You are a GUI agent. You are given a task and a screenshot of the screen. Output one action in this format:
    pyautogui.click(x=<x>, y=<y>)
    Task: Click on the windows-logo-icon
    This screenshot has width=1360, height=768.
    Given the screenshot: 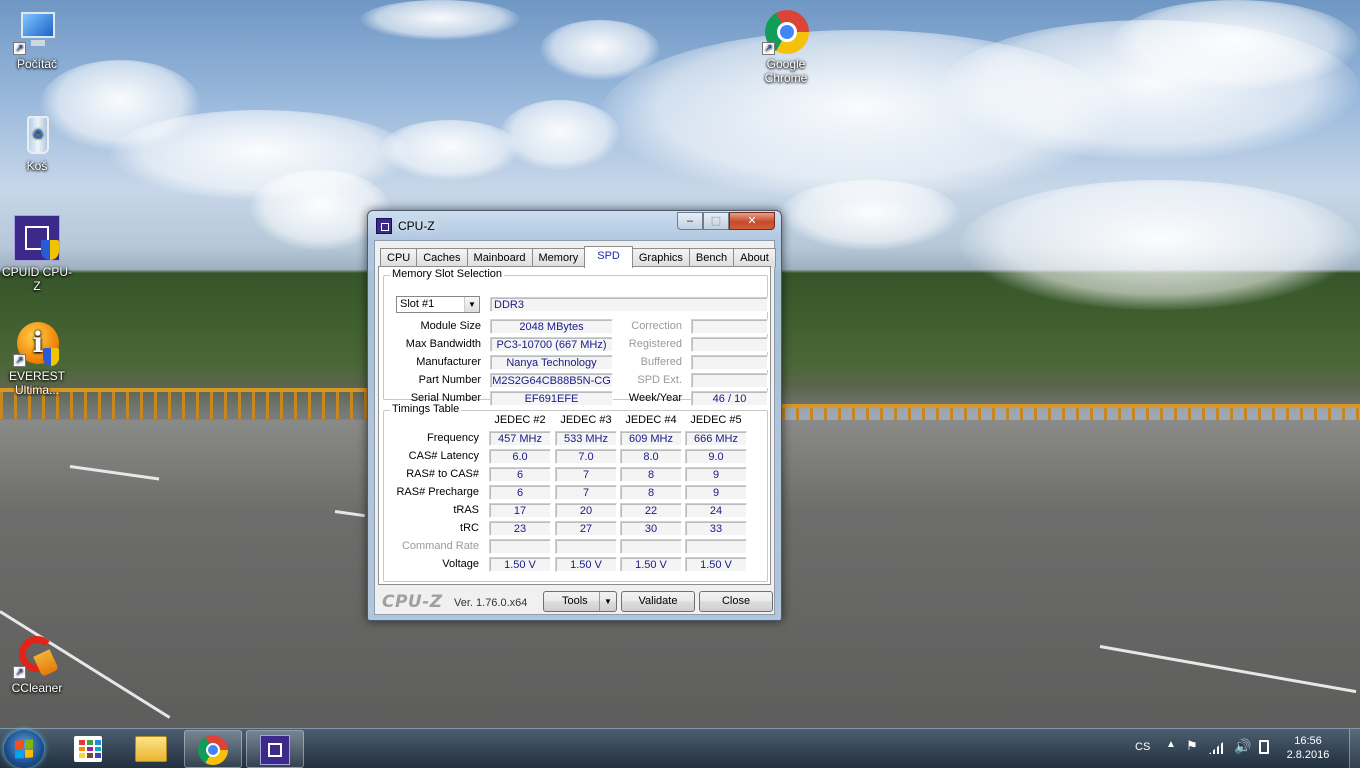 What is the action you would take?
    pyautogui.click(x=24, y=749)
    